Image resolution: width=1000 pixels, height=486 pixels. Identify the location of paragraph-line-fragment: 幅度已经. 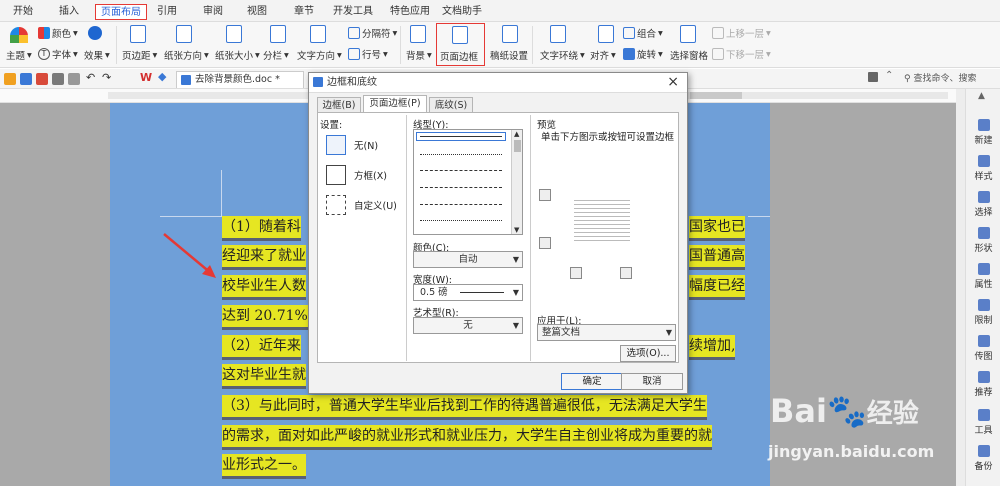
(717, 286).